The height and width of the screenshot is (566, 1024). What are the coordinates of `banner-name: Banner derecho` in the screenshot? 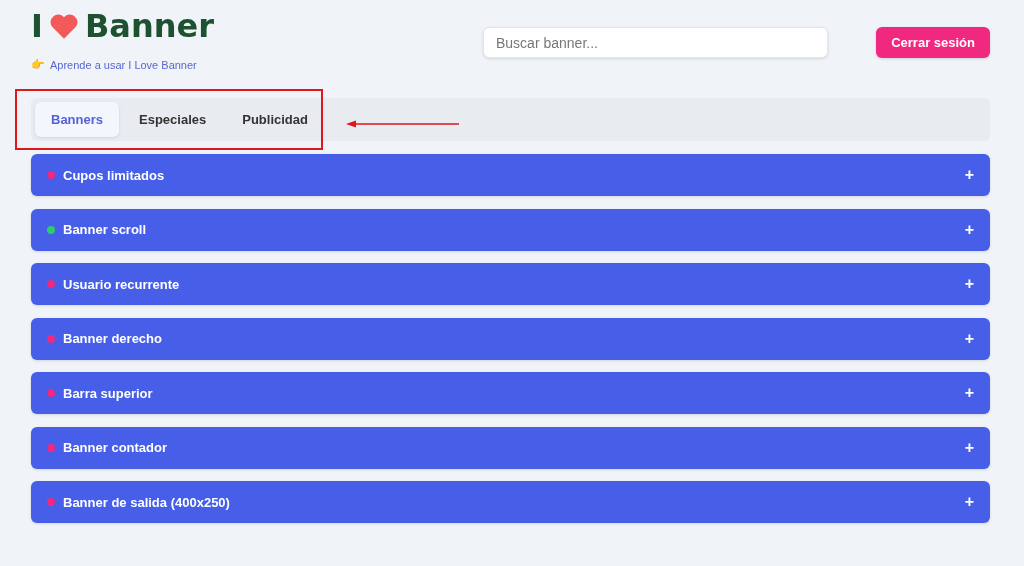 It's located at (112, 338).